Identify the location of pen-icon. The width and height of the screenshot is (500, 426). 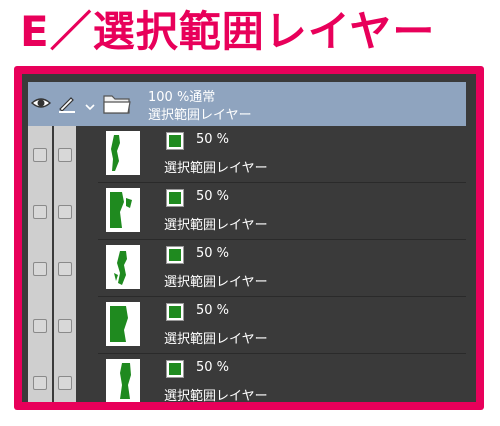
(67, 103).